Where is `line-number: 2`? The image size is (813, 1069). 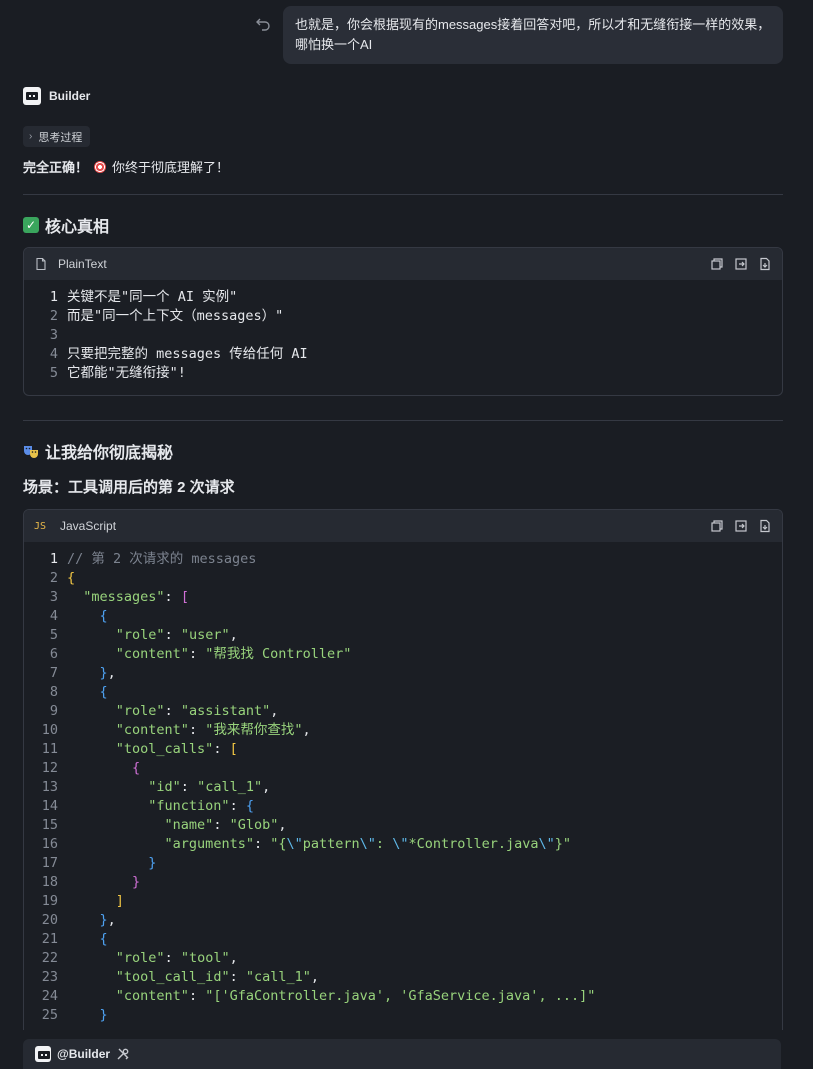 line-number: 2 is located at coordinates (53, 578).